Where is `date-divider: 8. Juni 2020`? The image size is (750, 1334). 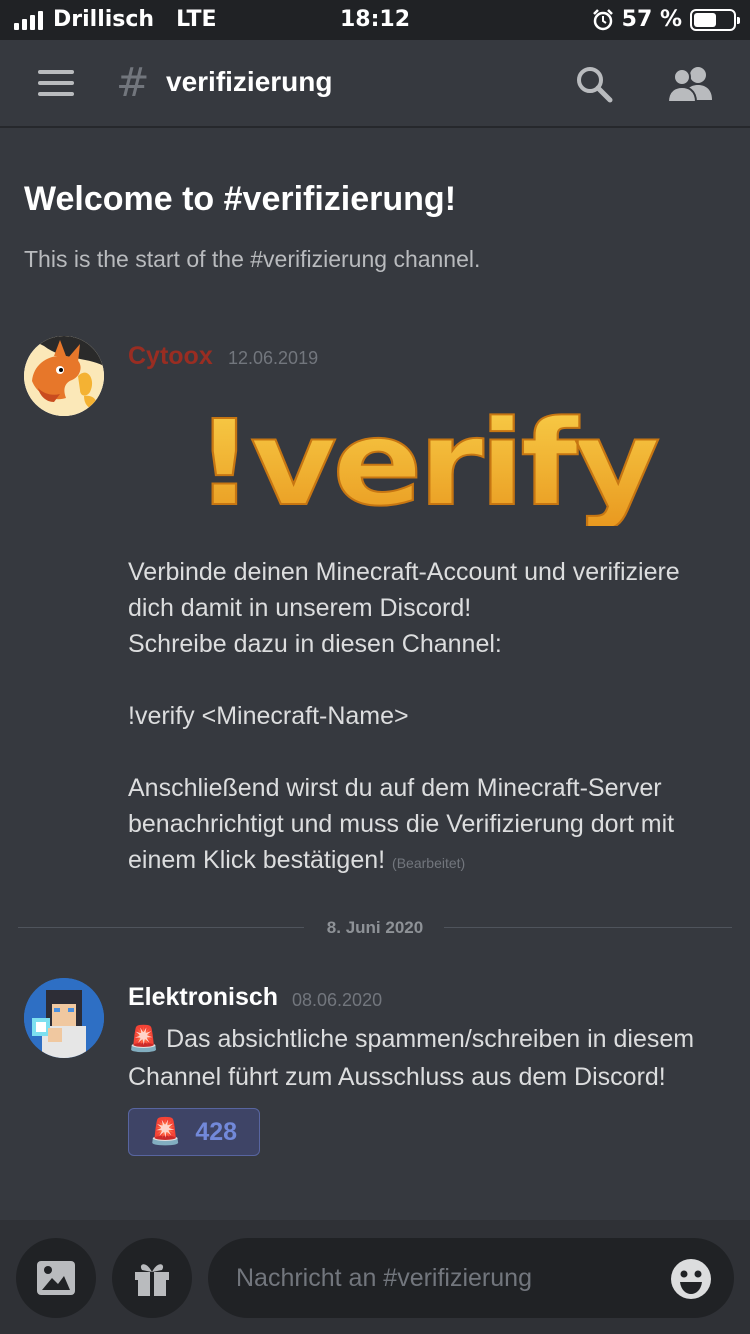 date-divider: 8. Juni 2020 is located at coordinates (375, 928).